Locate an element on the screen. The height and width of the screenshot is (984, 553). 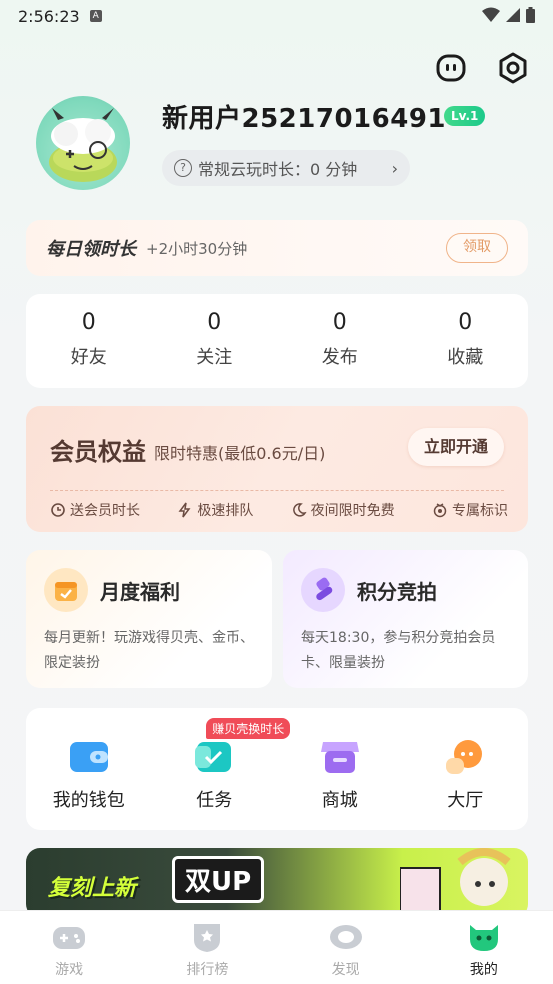
divider is located at coordinates (277, 490).